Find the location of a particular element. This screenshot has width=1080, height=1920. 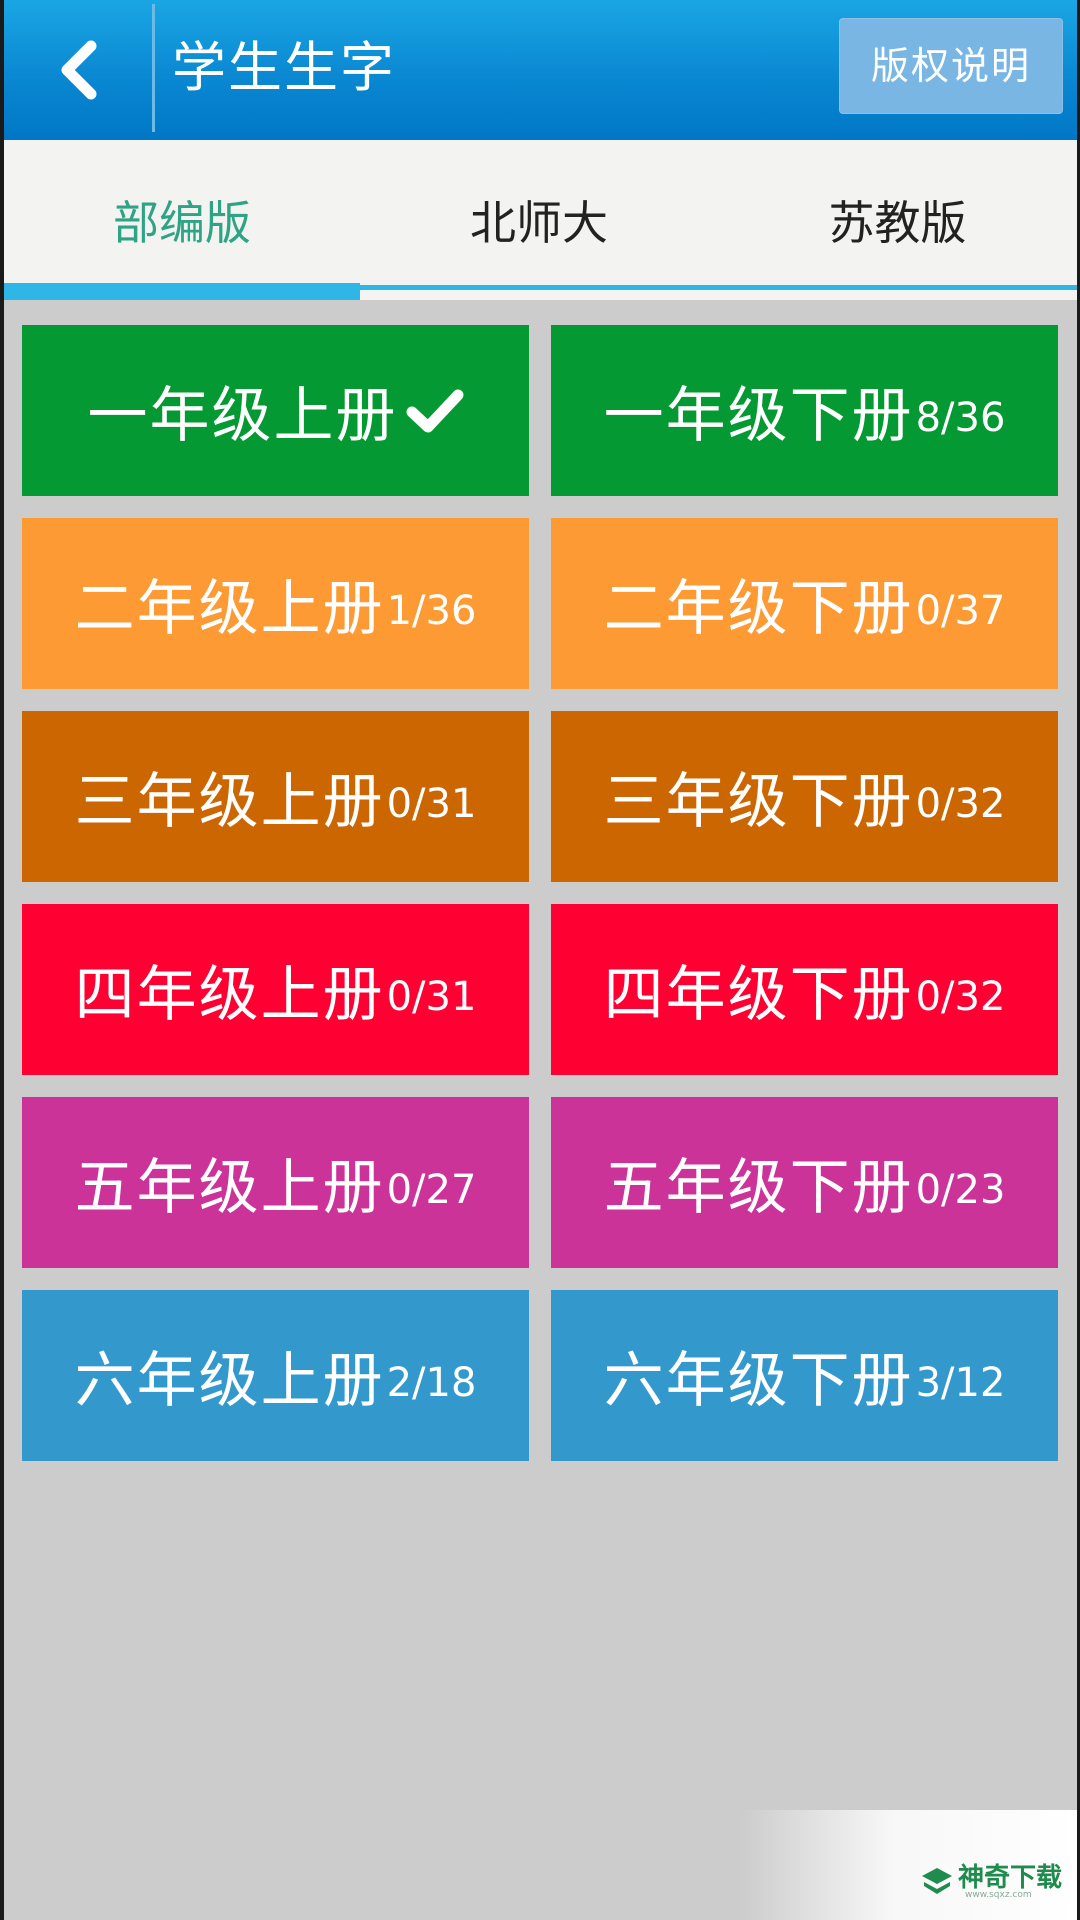

grade-name: 一年级上册 is located at coordinates (242, 416).